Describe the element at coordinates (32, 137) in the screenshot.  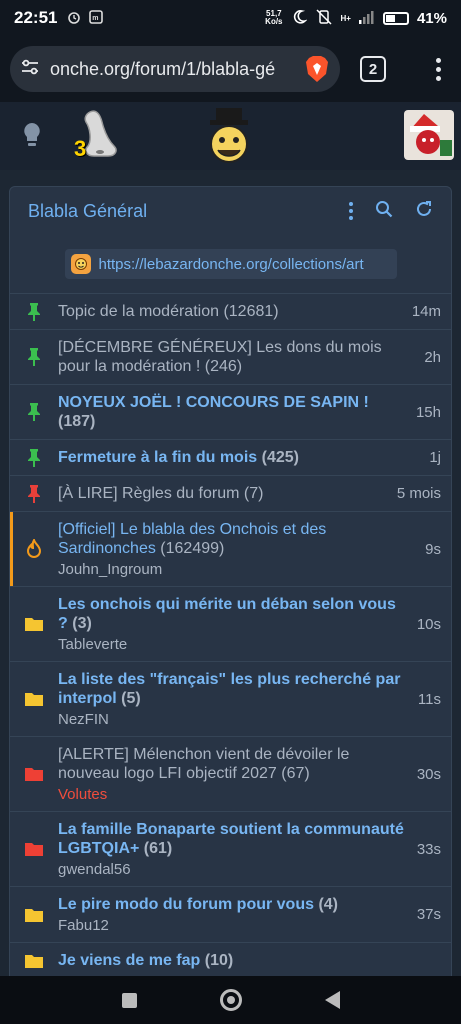
I see `lightbulb-icon` at that location.